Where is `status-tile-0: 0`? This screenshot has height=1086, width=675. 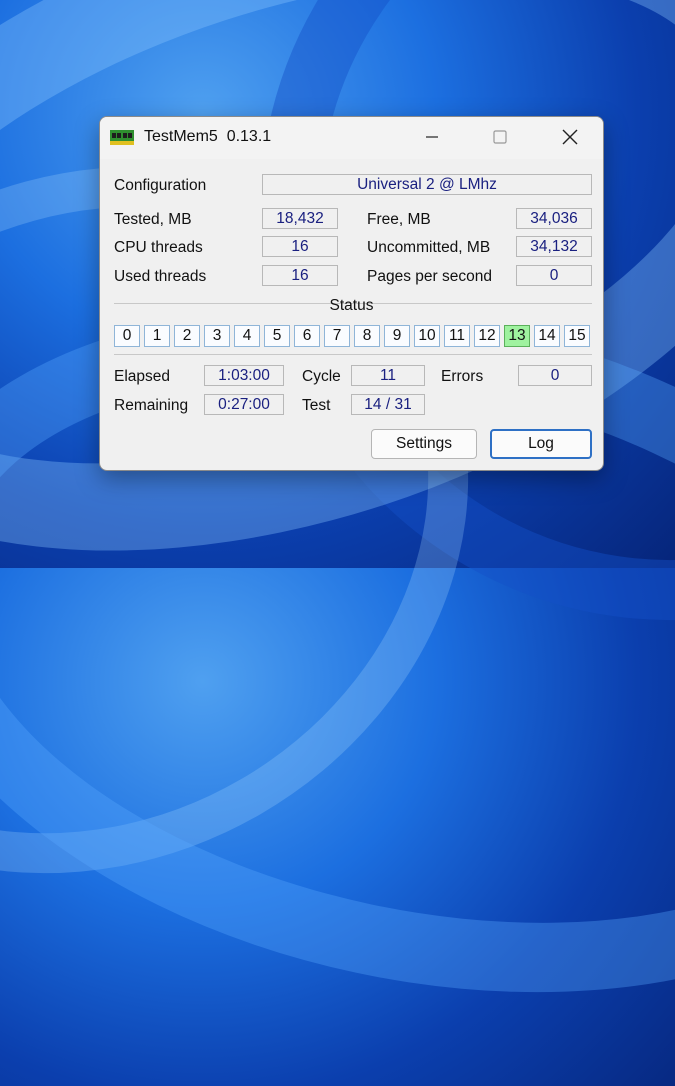 status-tile-0: 0 is located at coordinates (127, 336).